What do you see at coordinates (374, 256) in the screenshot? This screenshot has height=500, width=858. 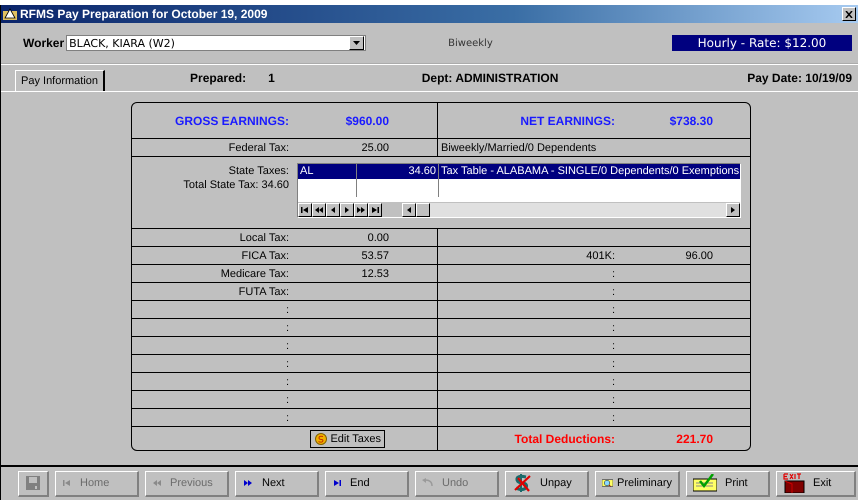 I see `field-value: 53.57` at bounding box center [374, 256].